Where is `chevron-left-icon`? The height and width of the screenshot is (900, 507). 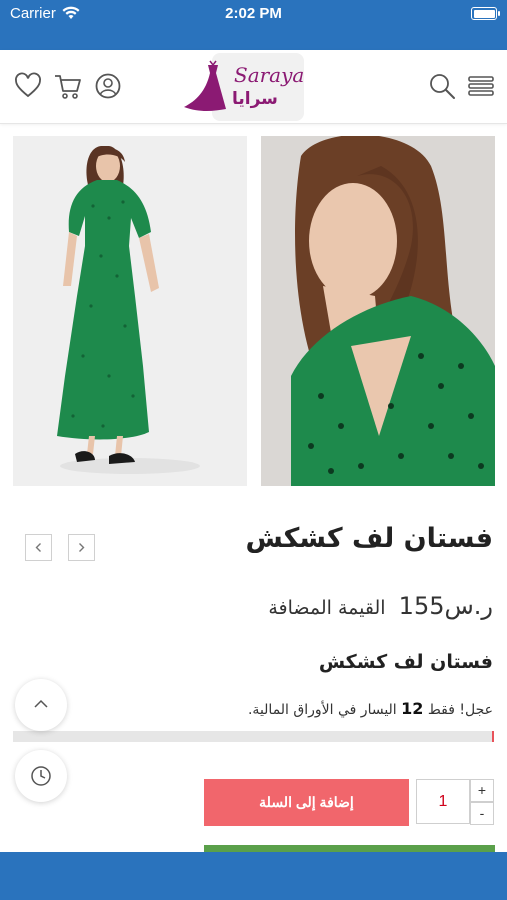 chevron-left-icon is located at coordinates (38, 547).